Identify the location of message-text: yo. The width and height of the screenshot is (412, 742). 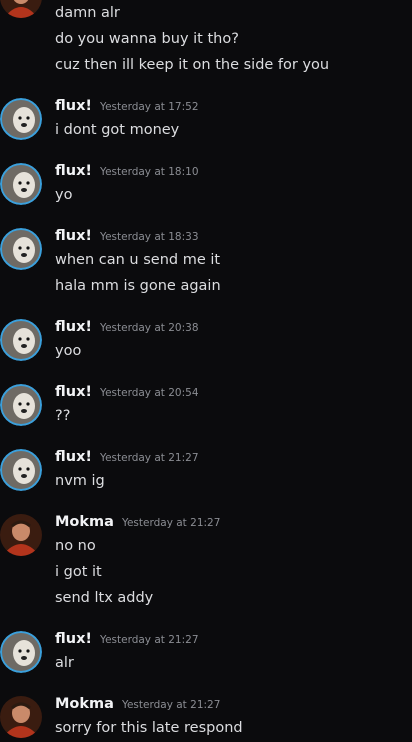
(64, 195).